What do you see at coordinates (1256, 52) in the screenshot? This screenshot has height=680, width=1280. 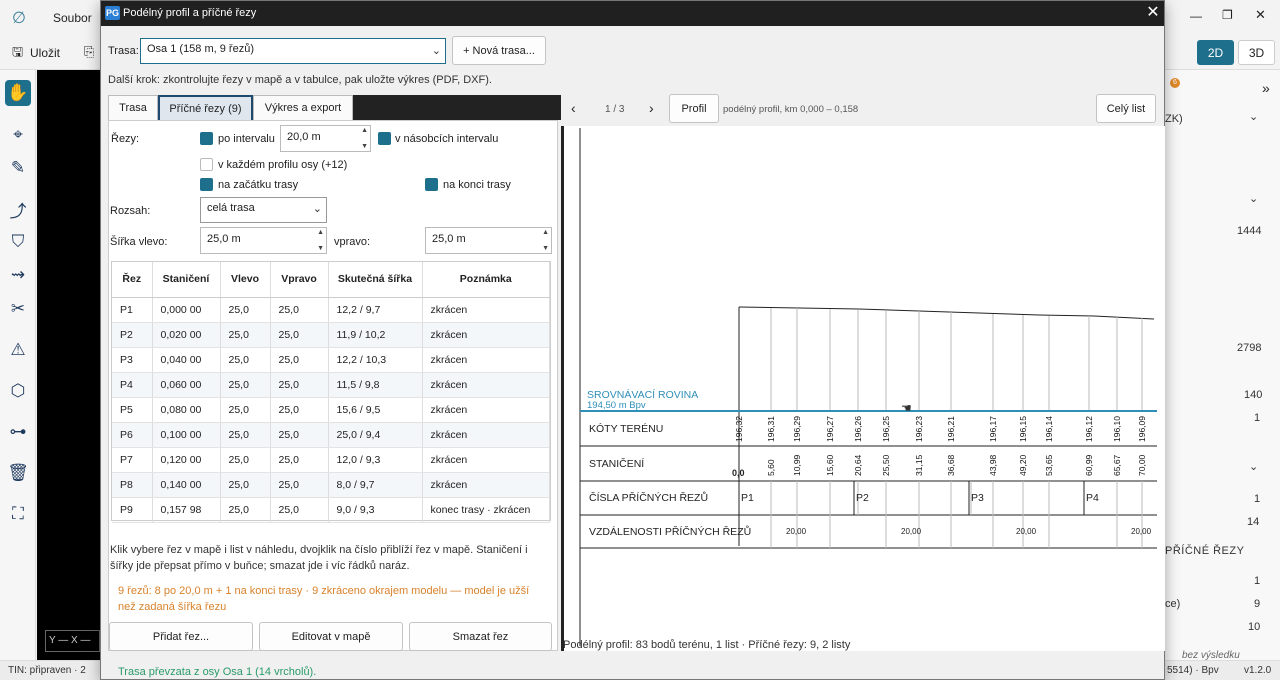 I see `mode-3d-button: 3D` at bounding box center [1256, 52].